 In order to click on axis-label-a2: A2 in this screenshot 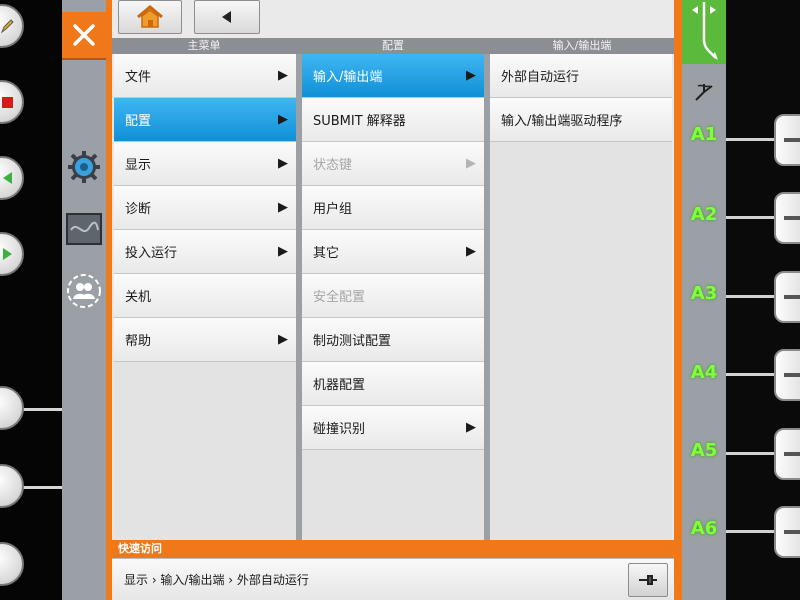, I will do `click(704, 214)`.